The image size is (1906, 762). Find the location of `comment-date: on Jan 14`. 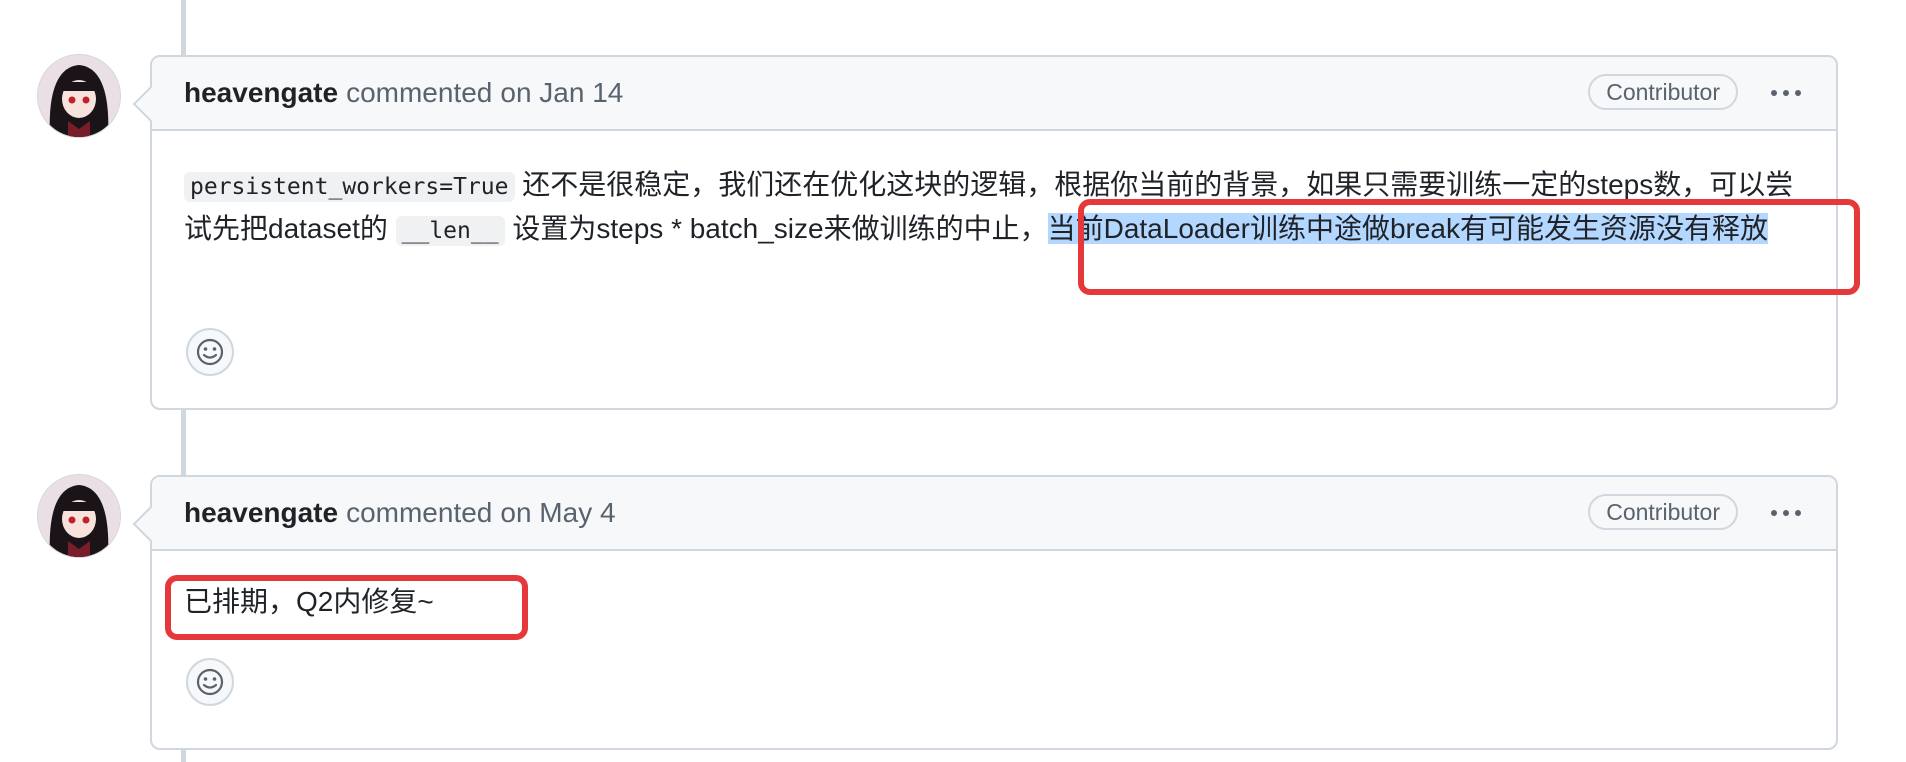

comment-date: on Jan 14 is located at coordinates (561, 93).